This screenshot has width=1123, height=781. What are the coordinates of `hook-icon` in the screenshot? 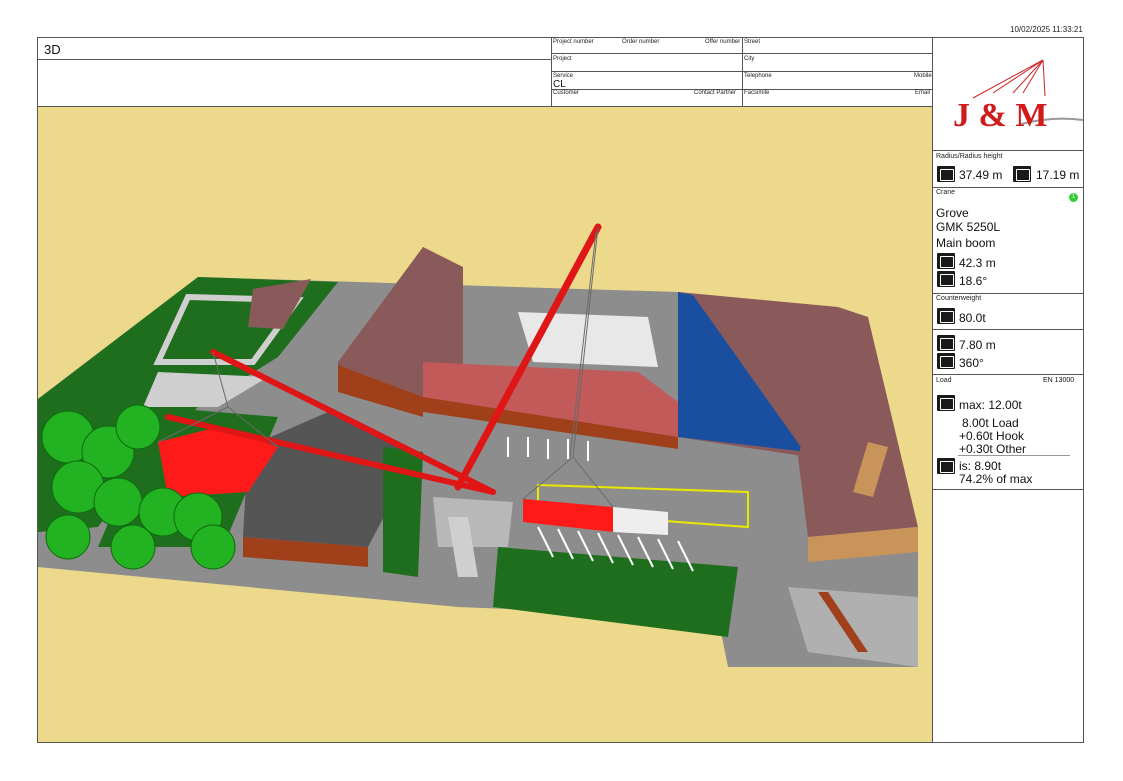 It's located at (946, 403).